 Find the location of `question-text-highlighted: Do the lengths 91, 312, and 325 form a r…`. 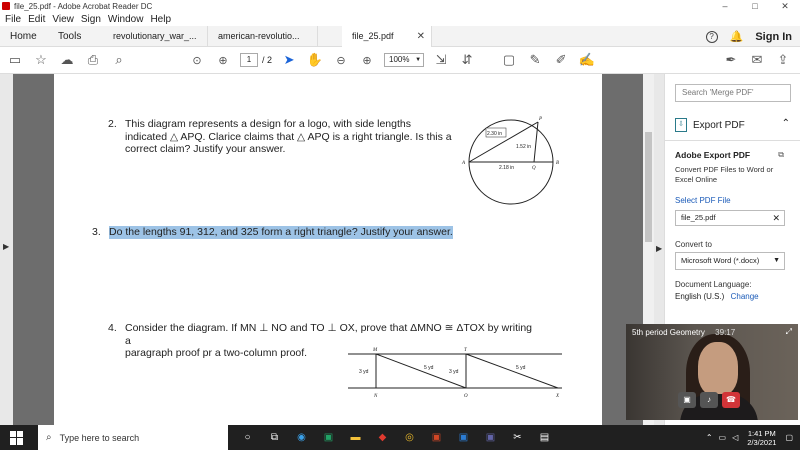

question-text-highlighted: Do the lengths 91, 312, and 325 form a r… is located at coordinates (281, 232).